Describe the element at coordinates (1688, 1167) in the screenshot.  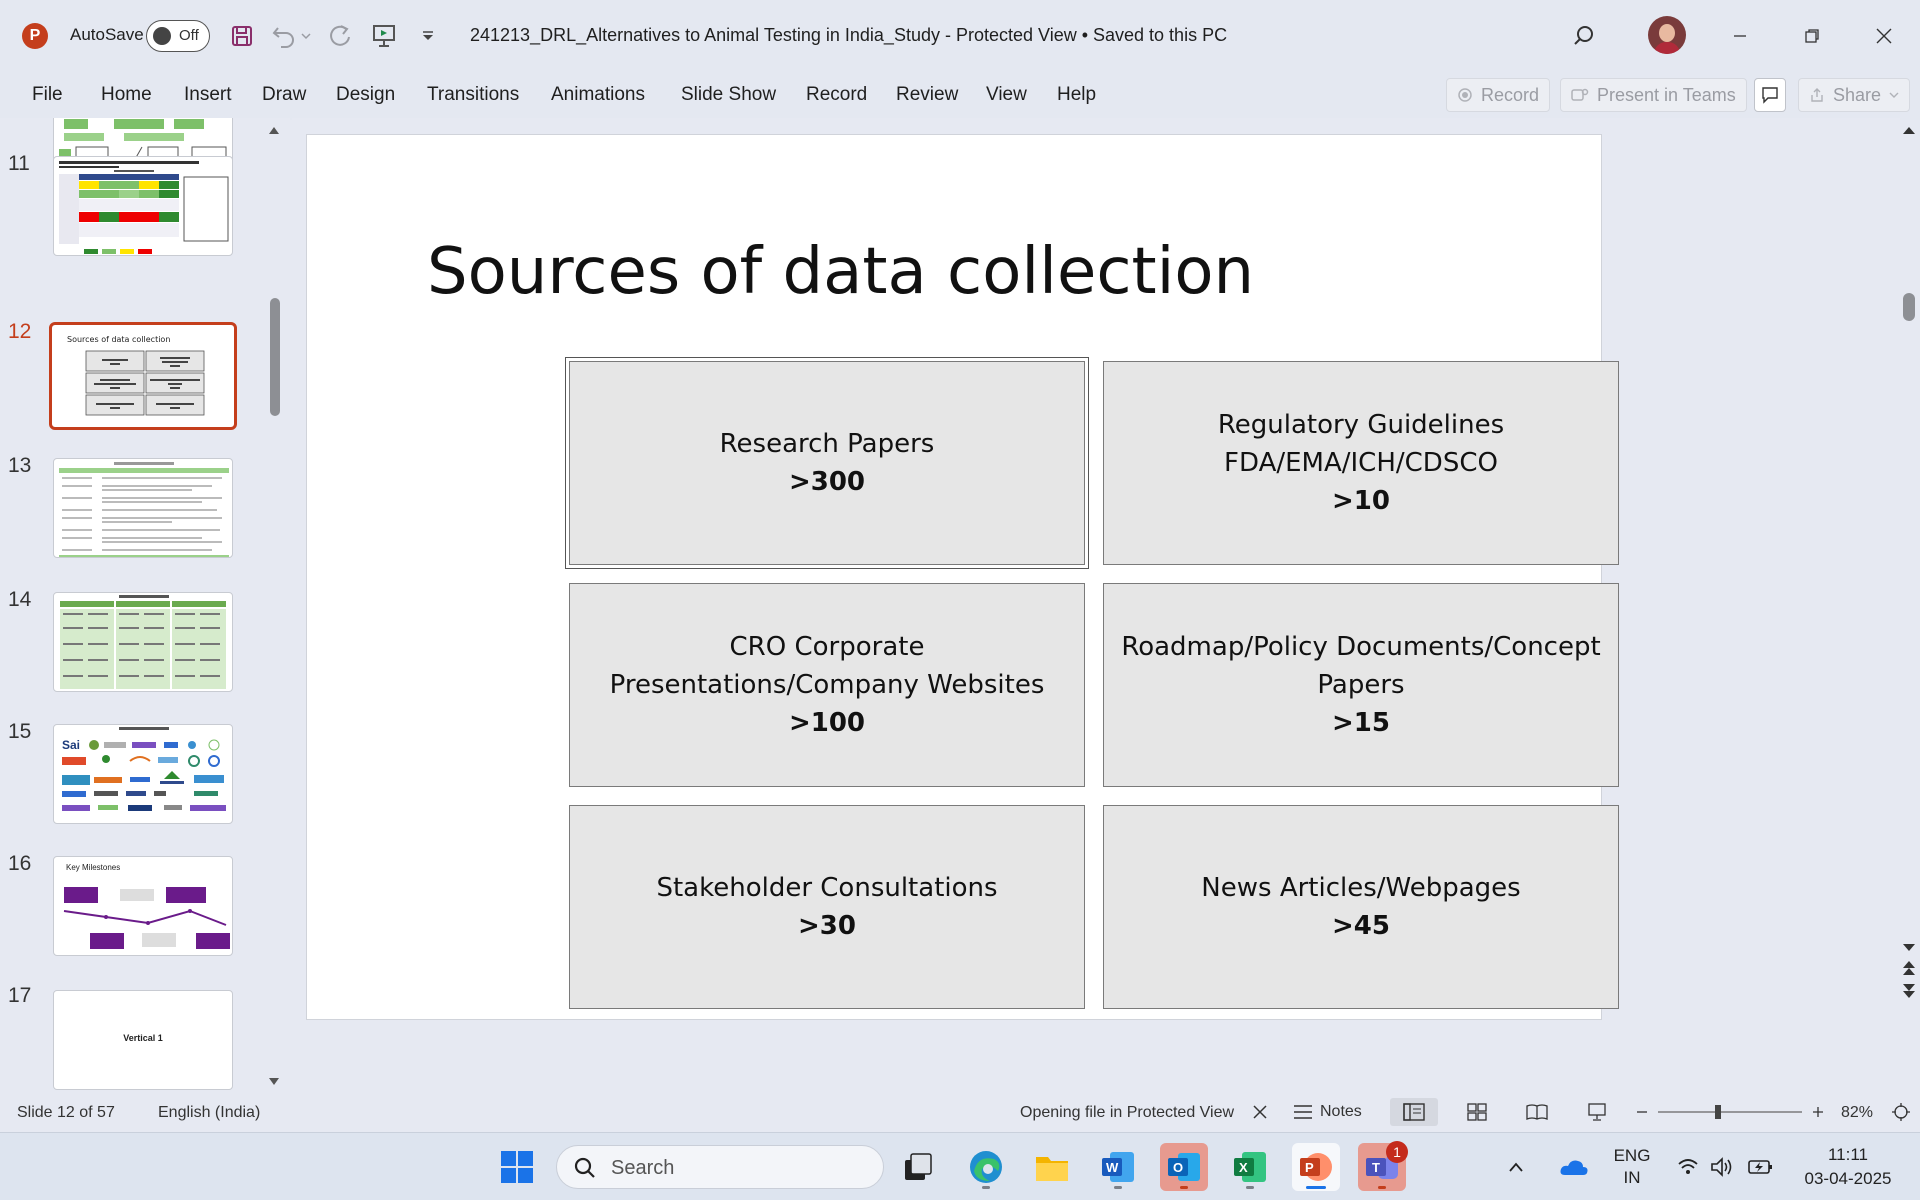
I see `wifi-icon` at that location.